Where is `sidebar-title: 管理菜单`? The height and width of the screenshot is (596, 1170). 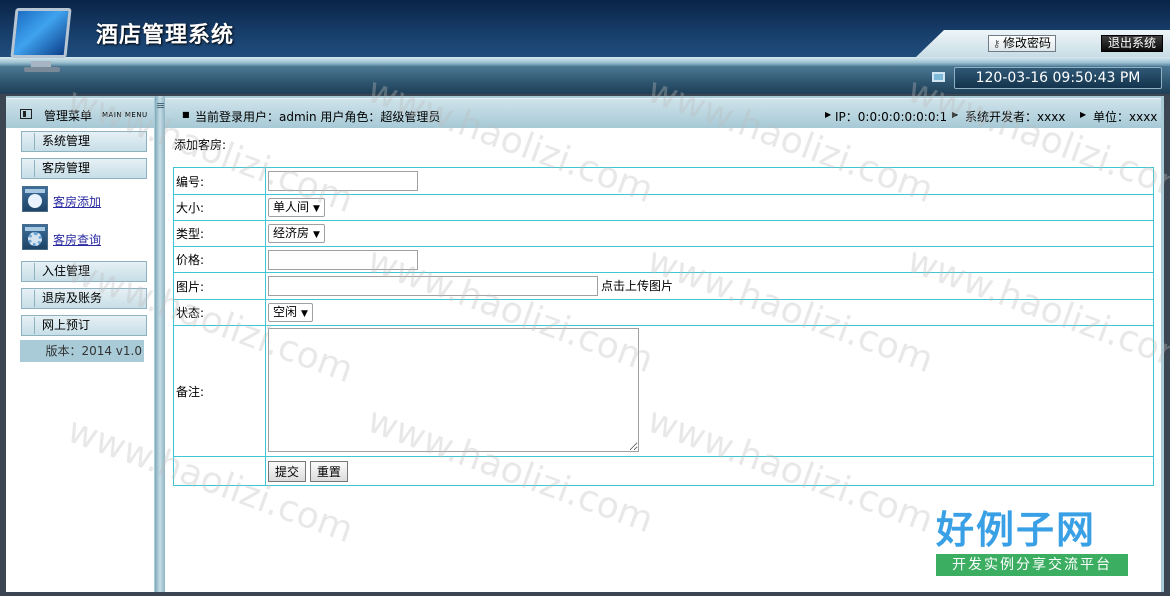
sidebar-title: 管理菜单 is located at coordinates (68, 116).